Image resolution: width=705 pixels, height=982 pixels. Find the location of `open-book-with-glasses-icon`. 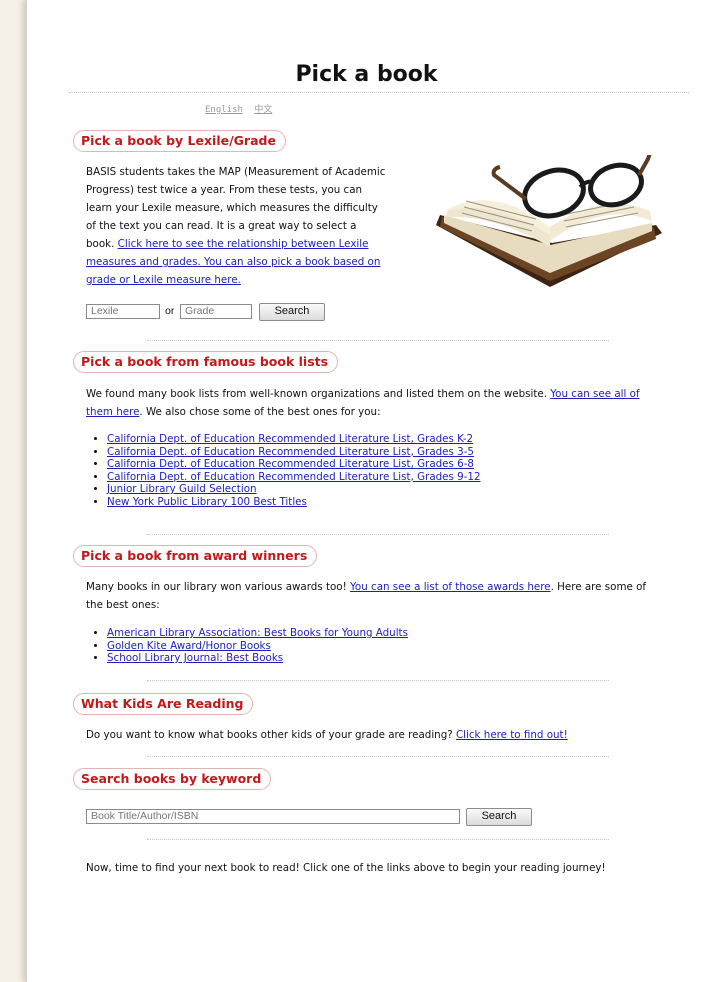

open-book-with-glasses-icon is located at coordinates (549, 221).